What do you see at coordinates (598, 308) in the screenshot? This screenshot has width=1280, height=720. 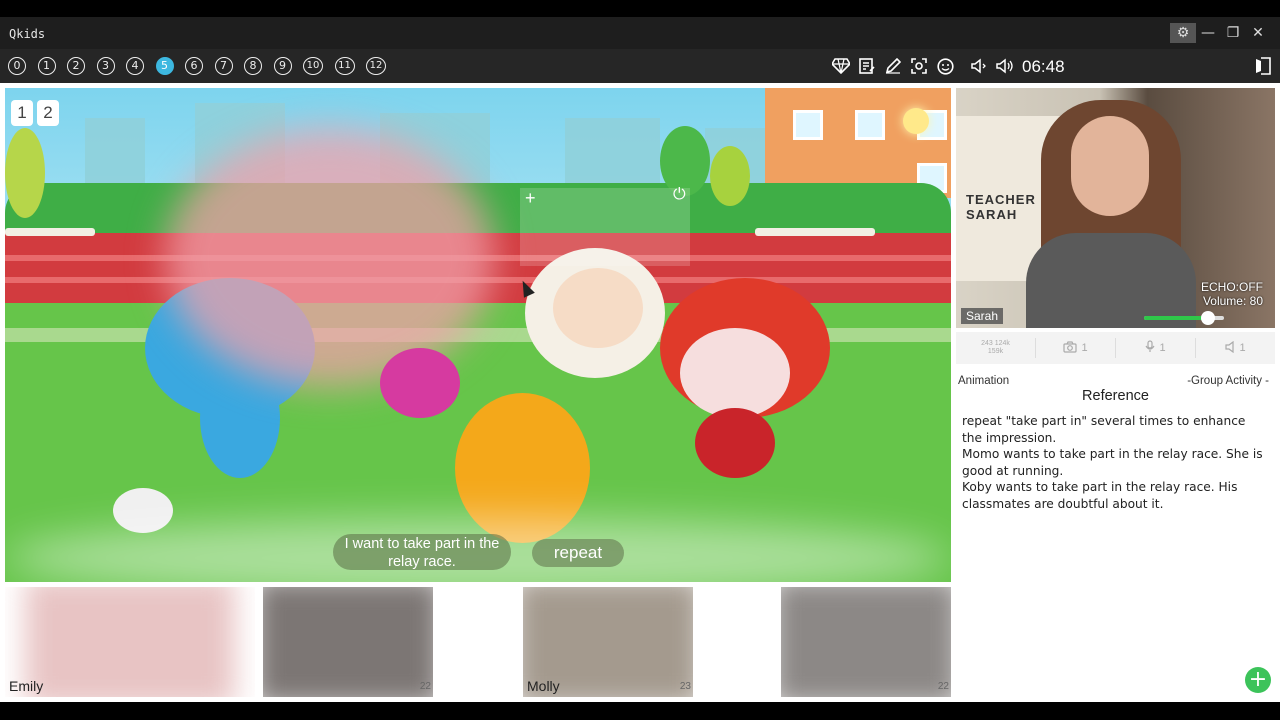 I see `sheep-face` at bounding box center [598, 308].